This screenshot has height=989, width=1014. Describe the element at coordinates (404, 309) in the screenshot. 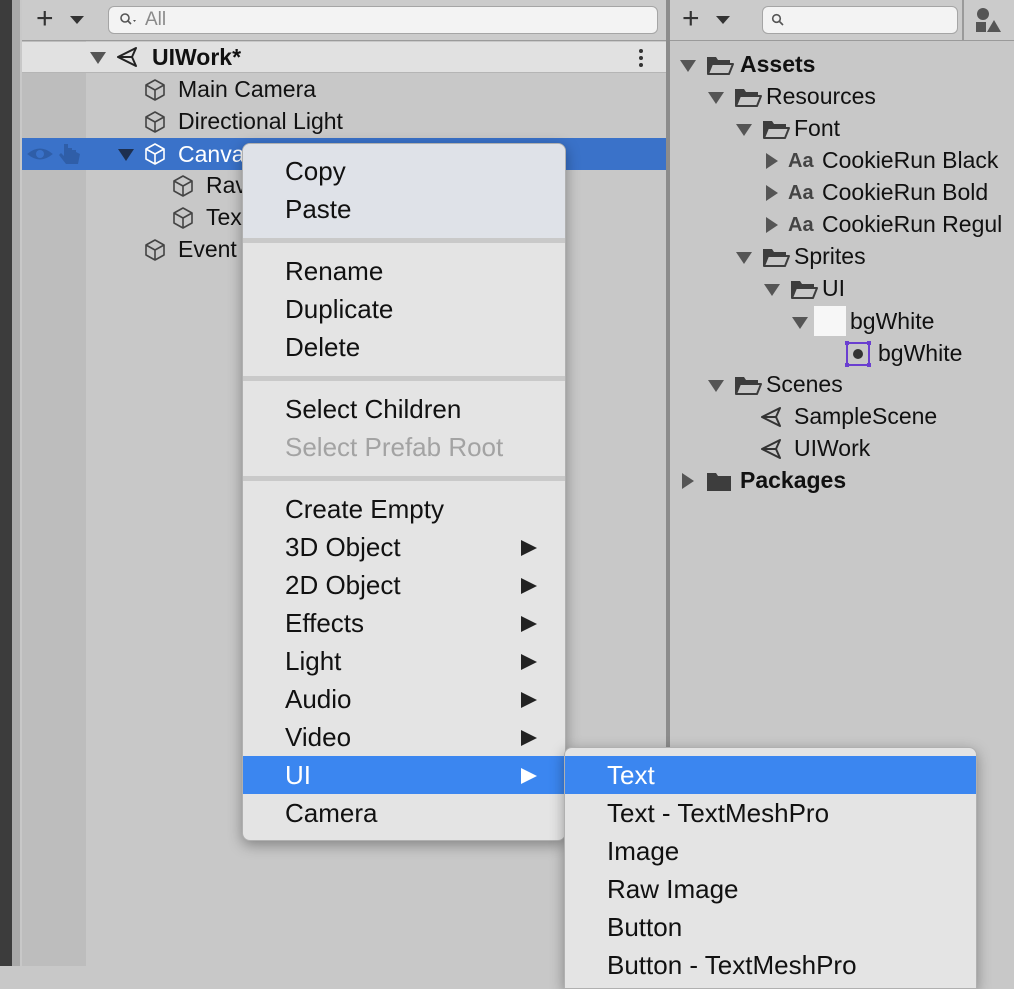

I see `menu-item-duplicate: Duplicate` at that location.